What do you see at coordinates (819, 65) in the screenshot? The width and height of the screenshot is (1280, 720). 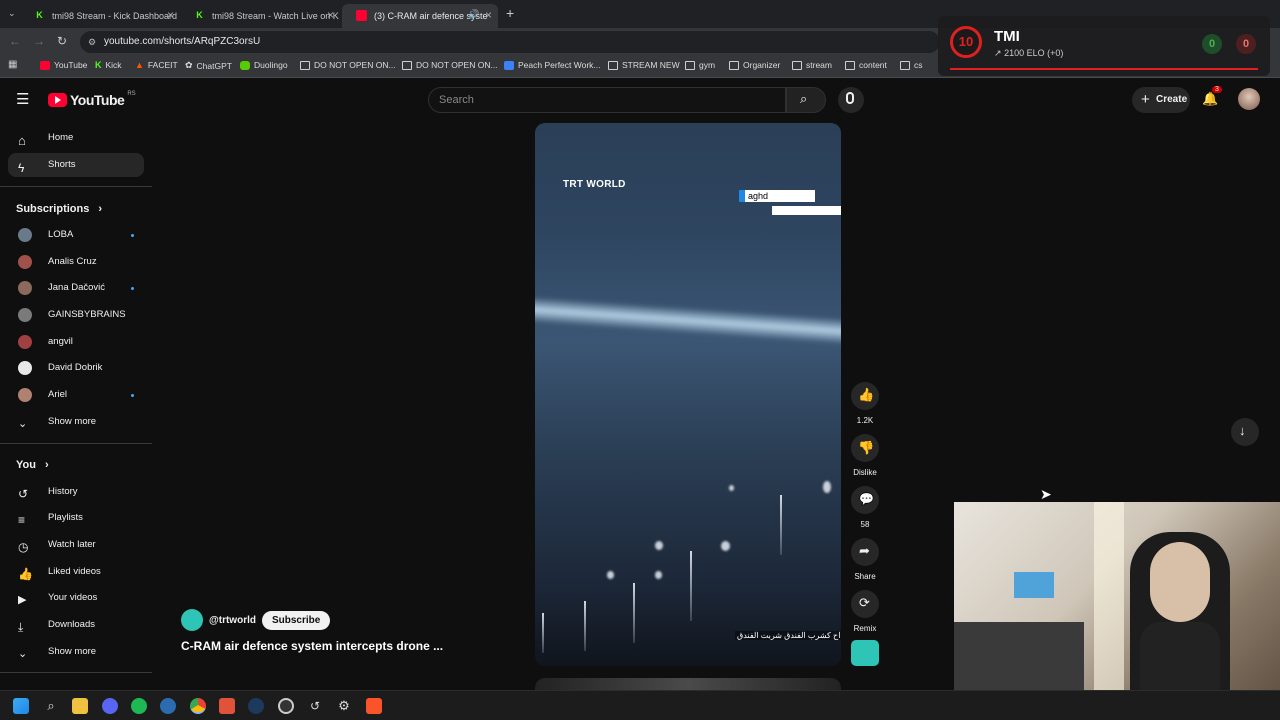 I see `bookmark-label: stream` at bounding box center [819, 65].